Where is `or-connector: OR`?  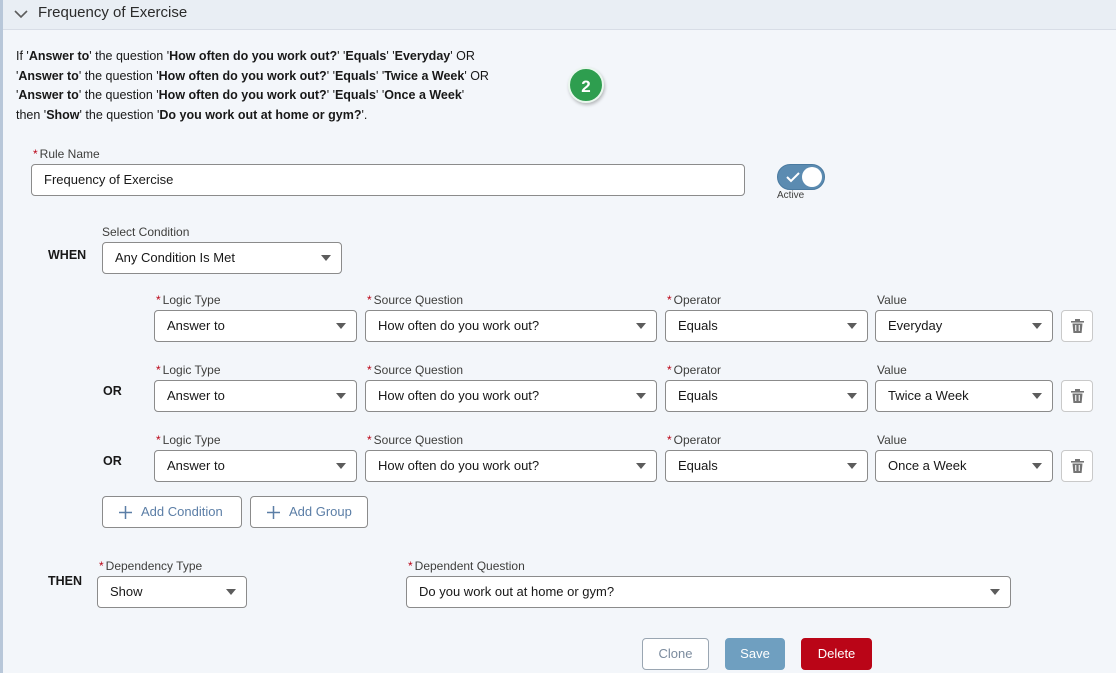 or-connector: OR is located at coordinates (112, 461).